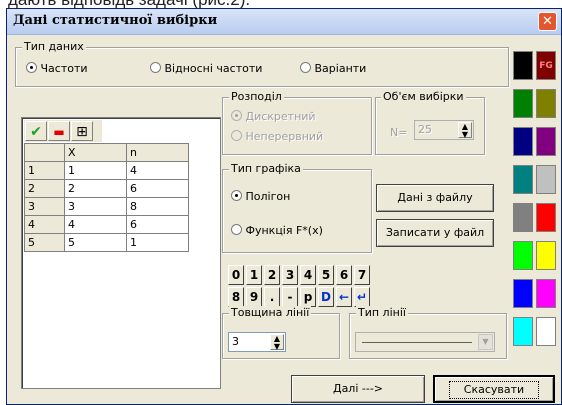  What do you see at coordinates (344, 275) in the screenshot?
I see `keypad-key: 6` at bounding box center [344, 275].